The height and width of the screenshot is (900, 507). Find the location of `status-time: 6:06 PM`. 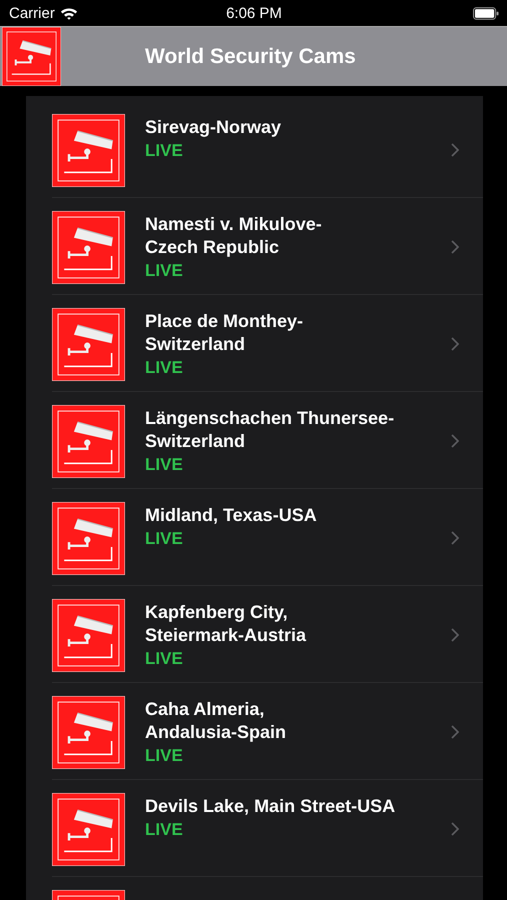

status-time: 6:06 PM is located at coordinates (254, 13).